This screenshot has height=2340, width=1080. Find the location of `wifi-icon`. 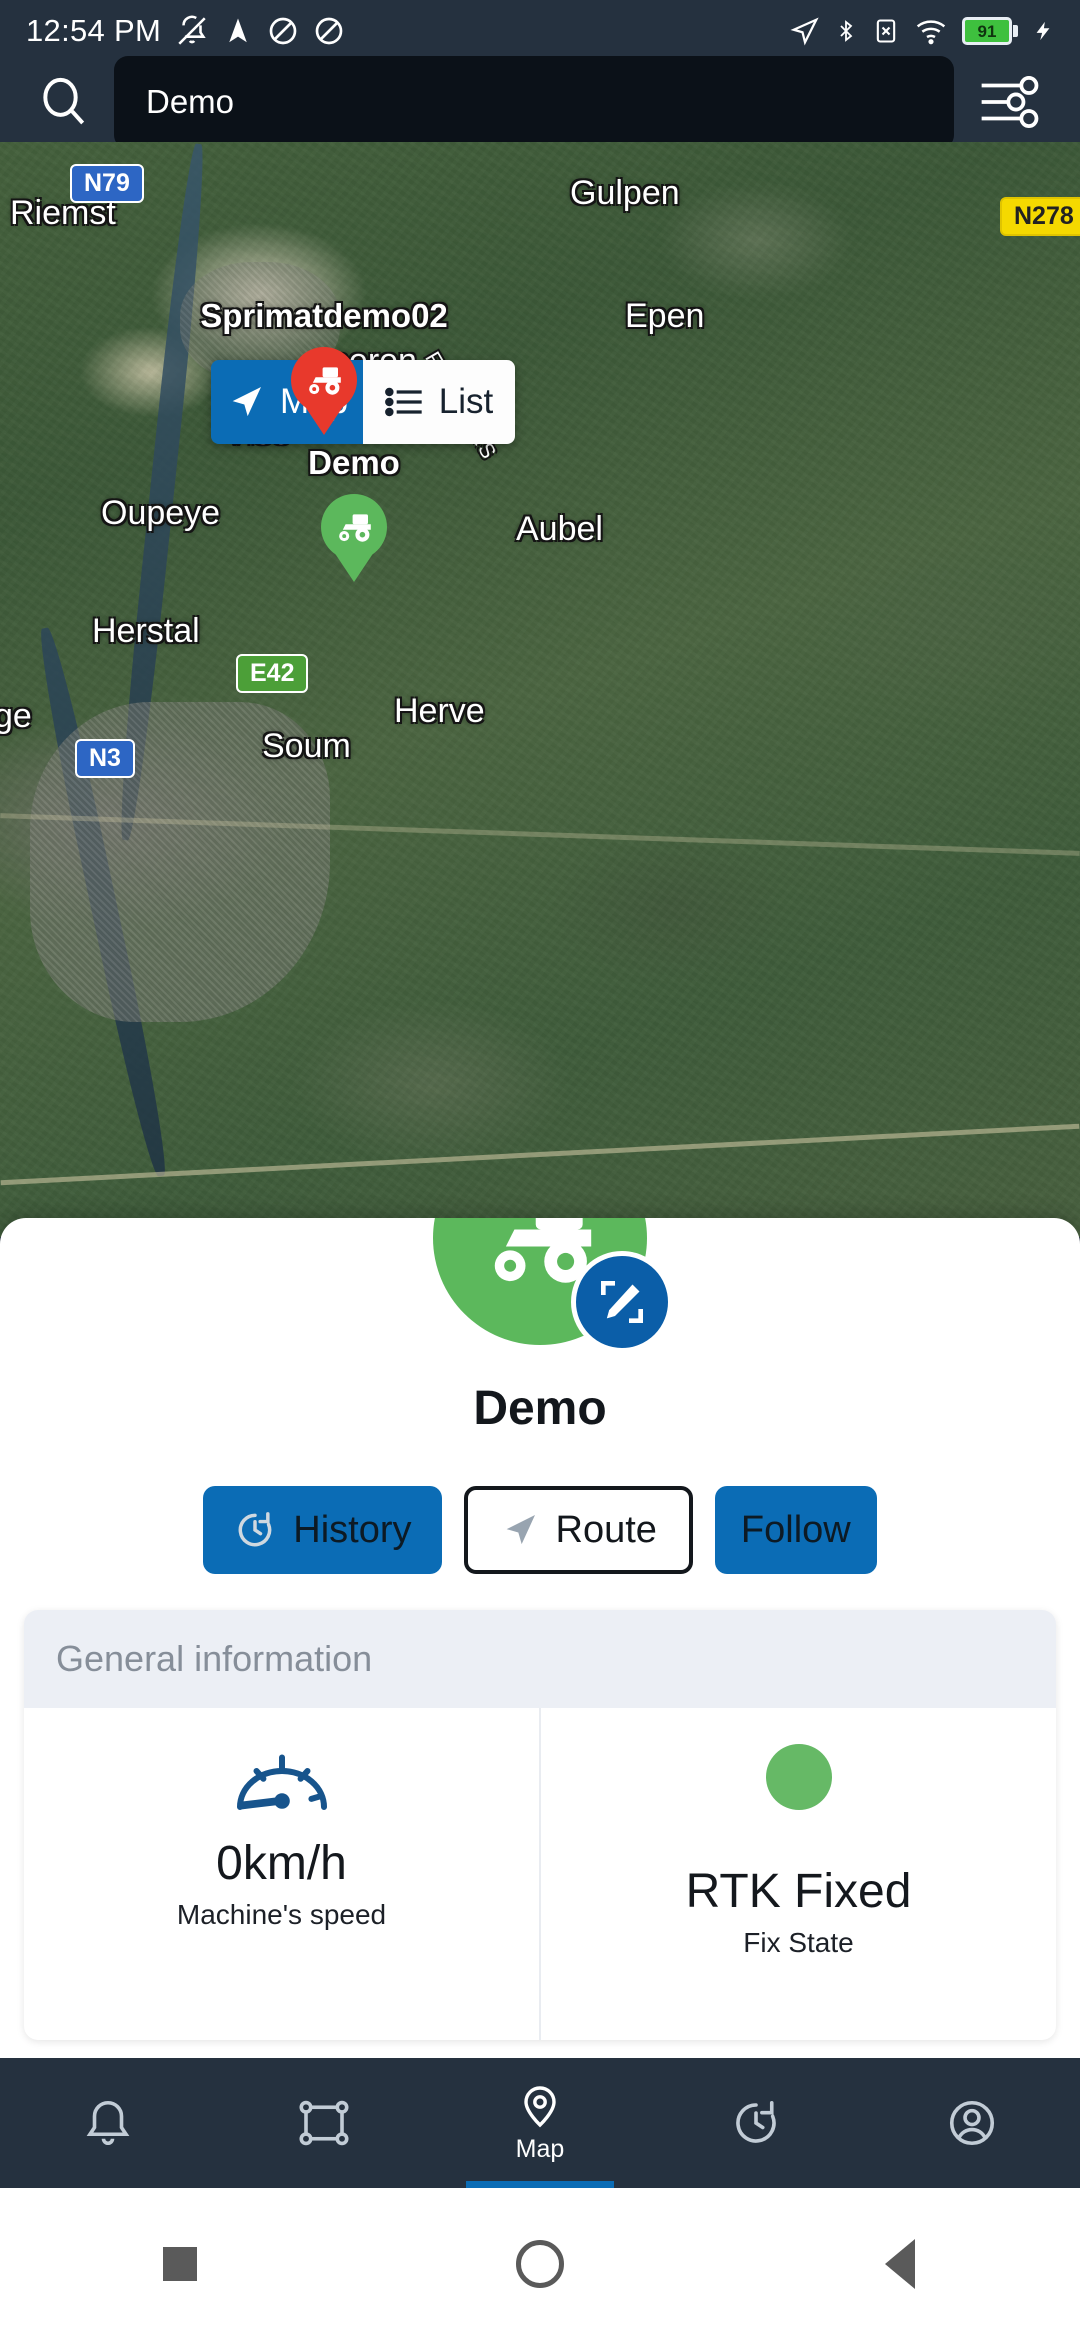

wifi-icon is located at coordinates (931, 32).